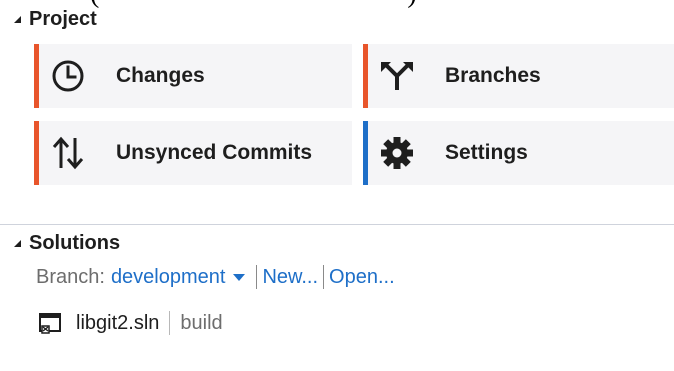  I want to click on section-divider, so click(337, 224).